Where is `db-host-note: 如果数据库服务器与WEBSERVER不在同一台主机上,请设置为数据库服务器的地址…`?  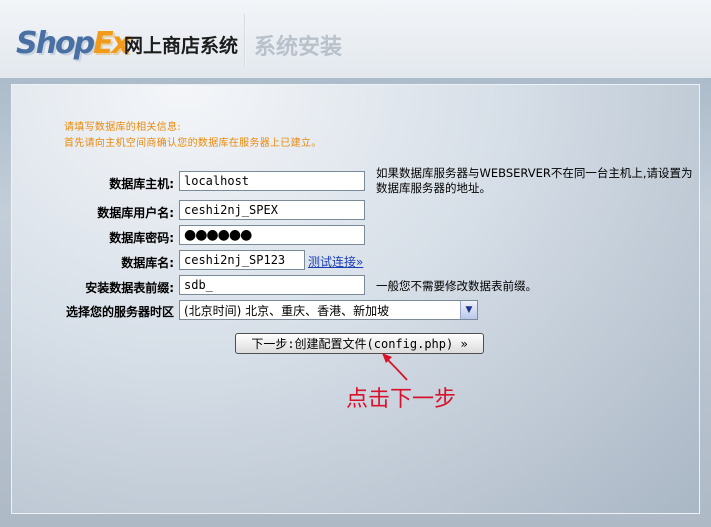 db-host-note: 如果数据库服务器与WEBSERVER不在同一台主机上,请设置为数据库服务器的地址… is located at coordinates (534, 180).